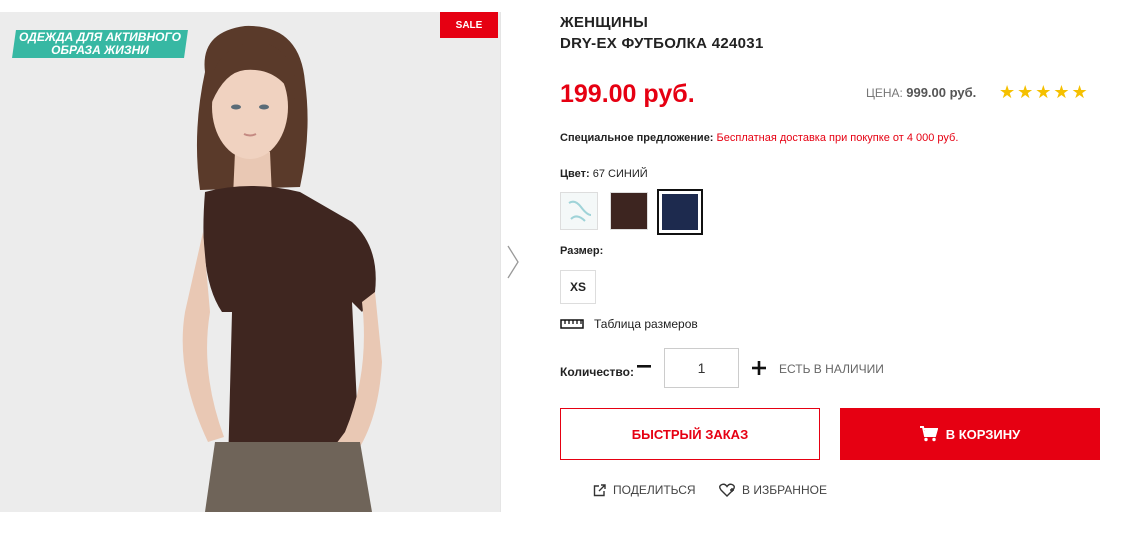 The height and width of the screenshot is (539, 1121). Describe the element at coordinates (572, 324) in the screenshot. I see `ruler-icon` at that location.